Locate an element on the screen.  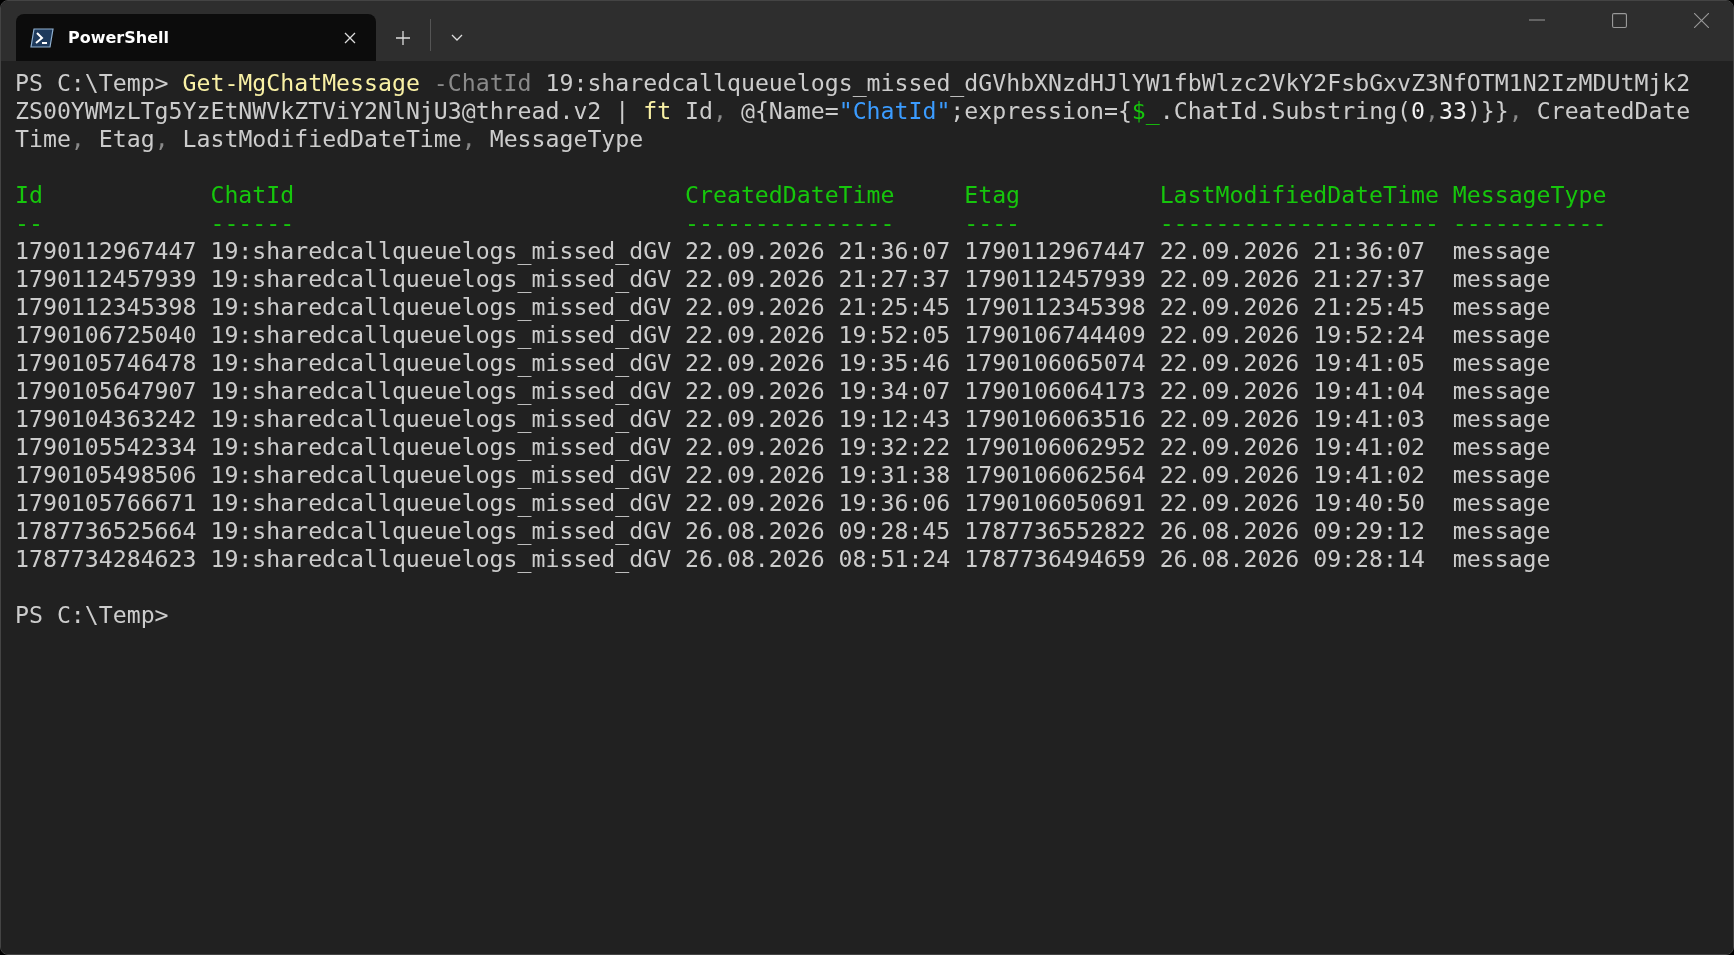
header-underline: ----------- is located at coordinates (1529, 223).